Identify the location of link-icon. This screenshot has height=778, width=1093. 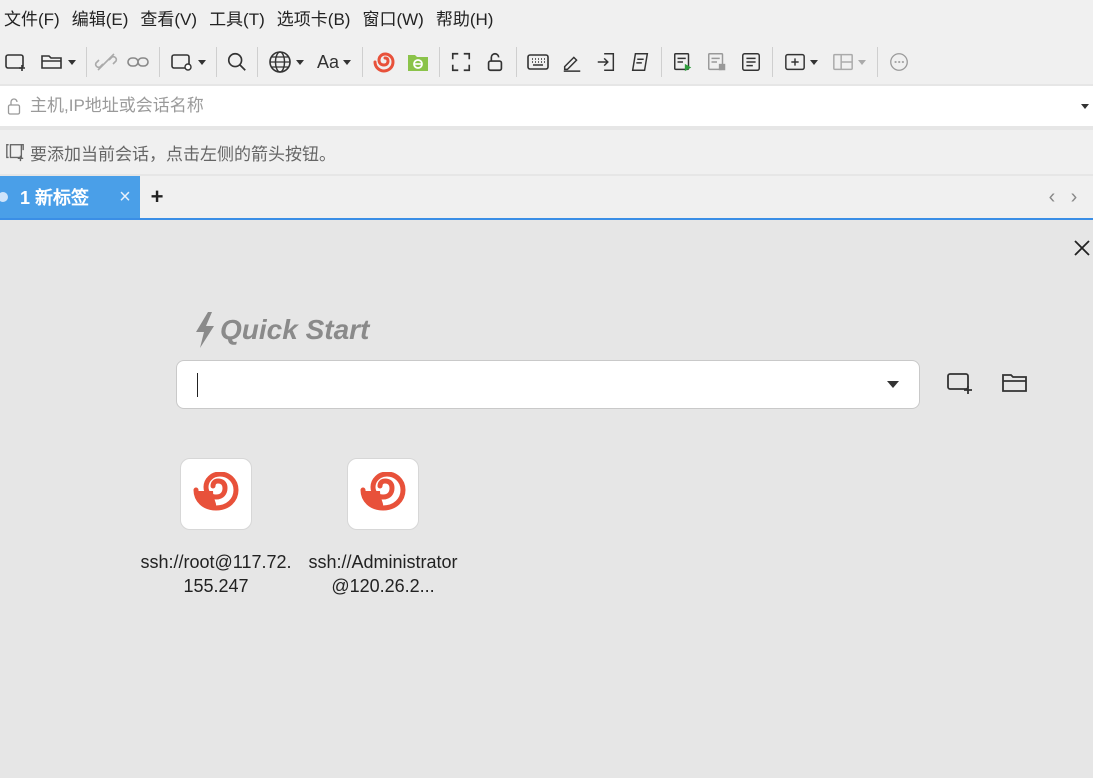
(138, 62).